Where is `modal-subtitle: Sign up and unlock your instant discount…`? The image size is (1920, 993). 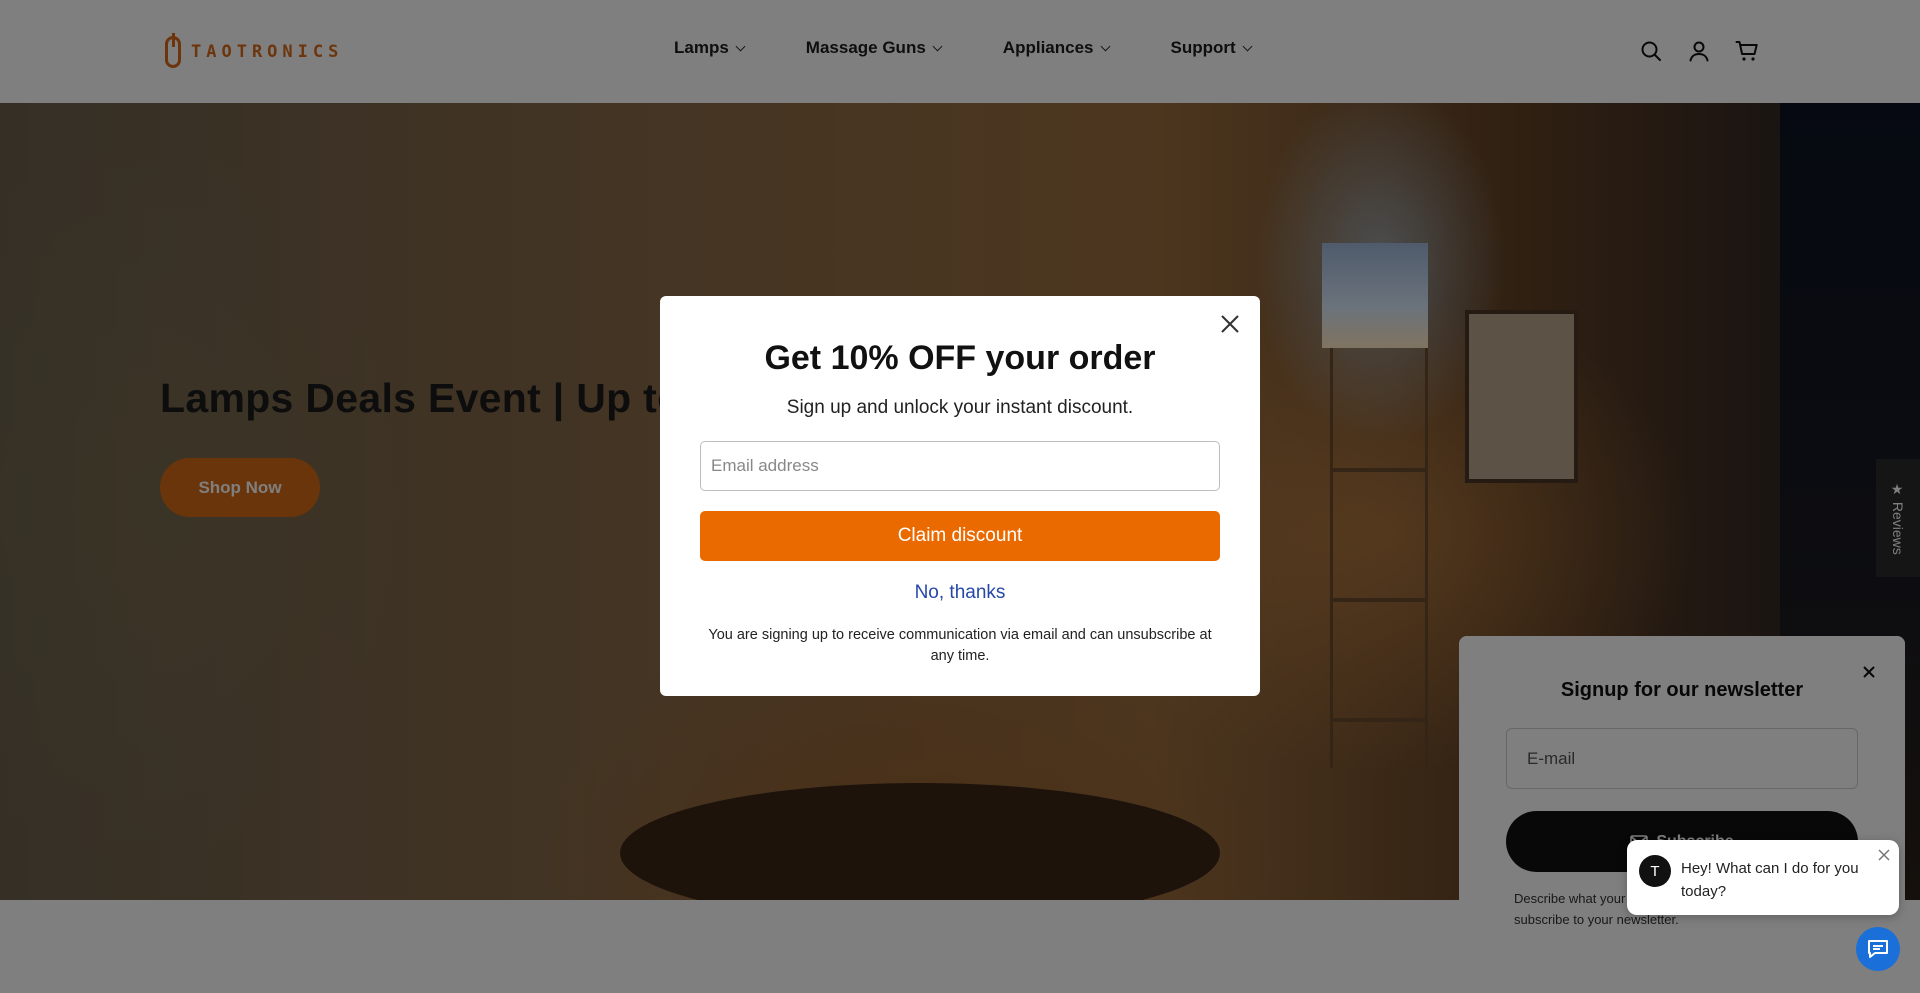 modal-subtitle: Sign up and unlock your instant discount… is located at coordinates (960, 407).